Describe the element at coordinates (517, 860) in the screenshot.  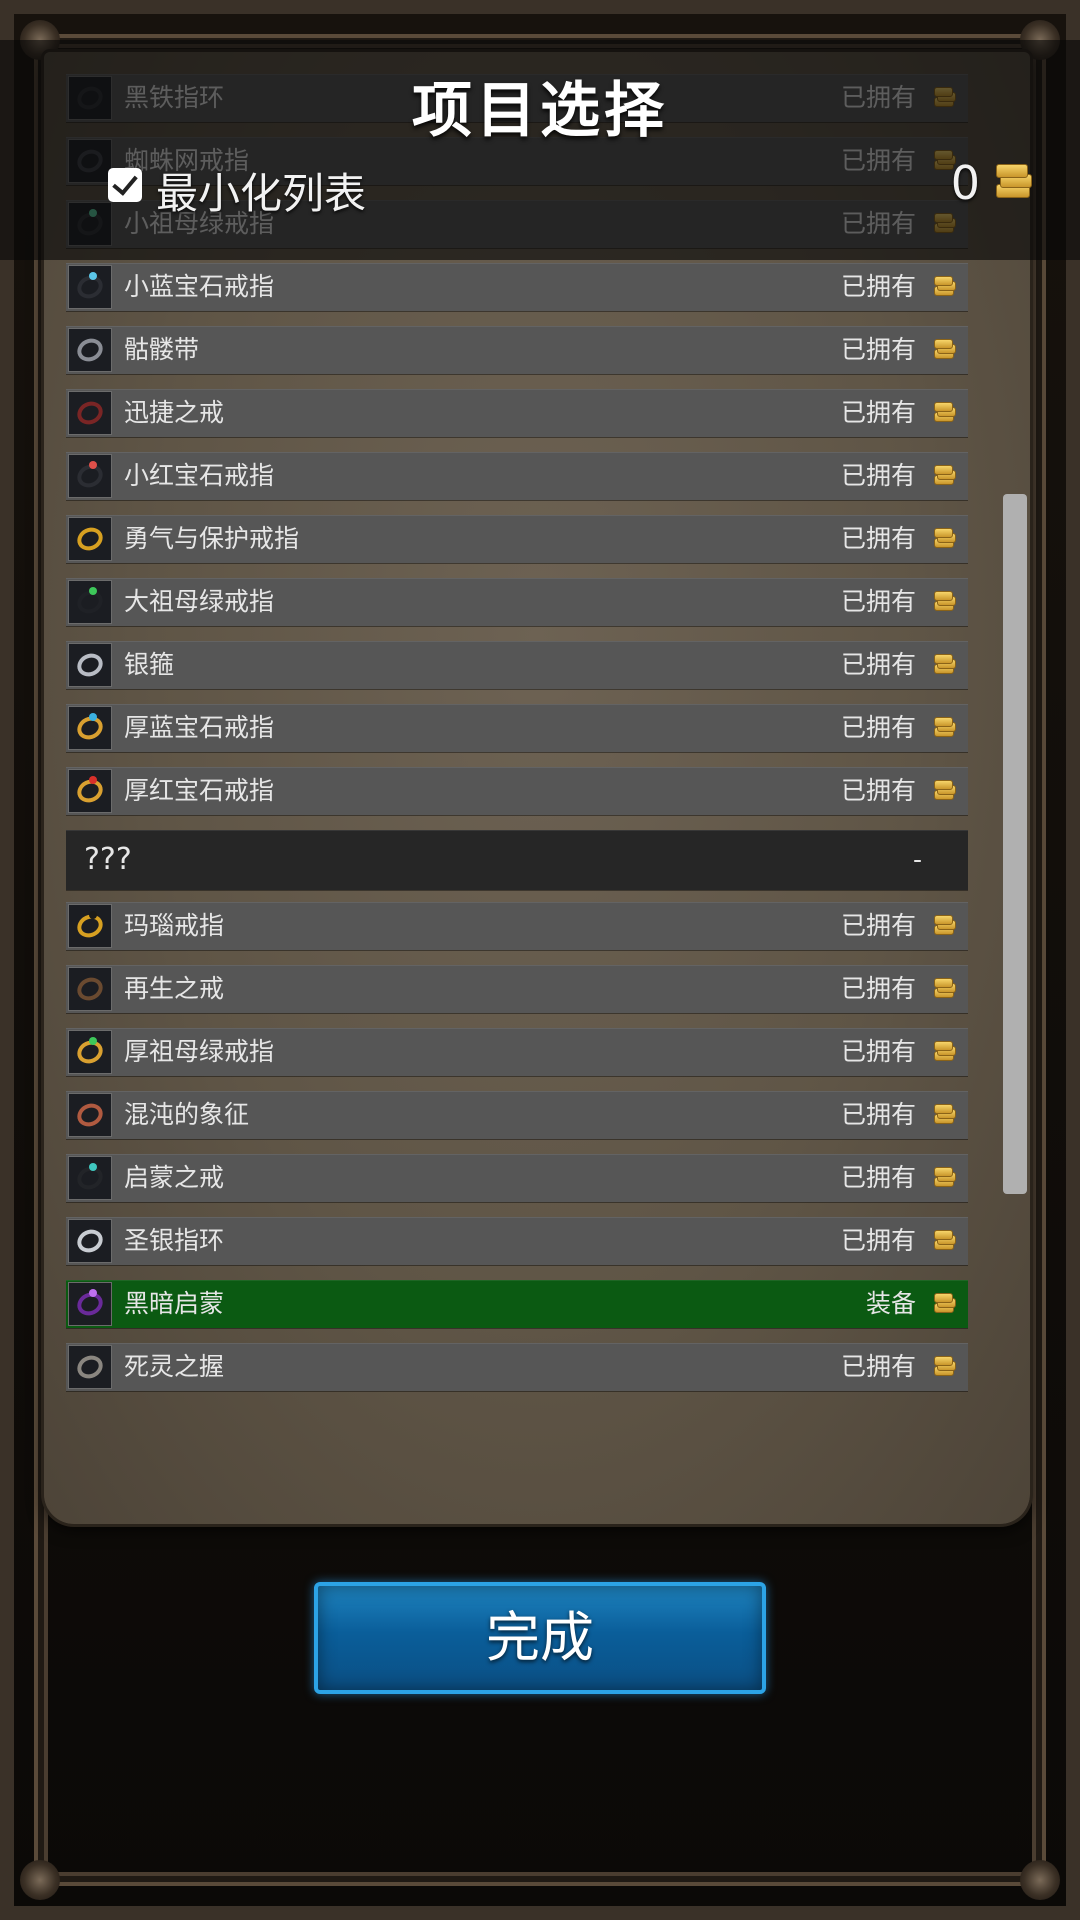
I see `list-section-header: ??? -` at that location.